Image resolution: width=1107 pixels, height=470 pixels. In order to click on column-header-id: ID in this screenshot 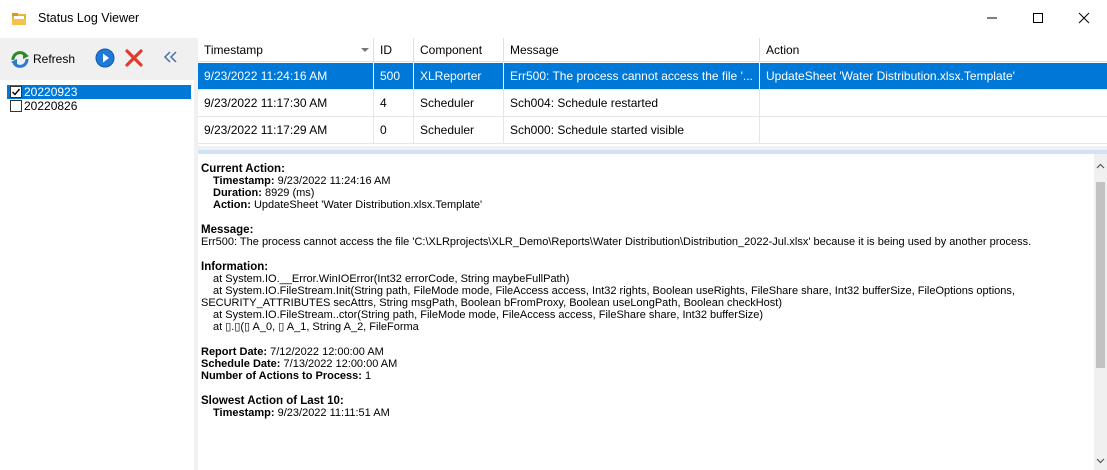, I will do `click(394, 50)`.